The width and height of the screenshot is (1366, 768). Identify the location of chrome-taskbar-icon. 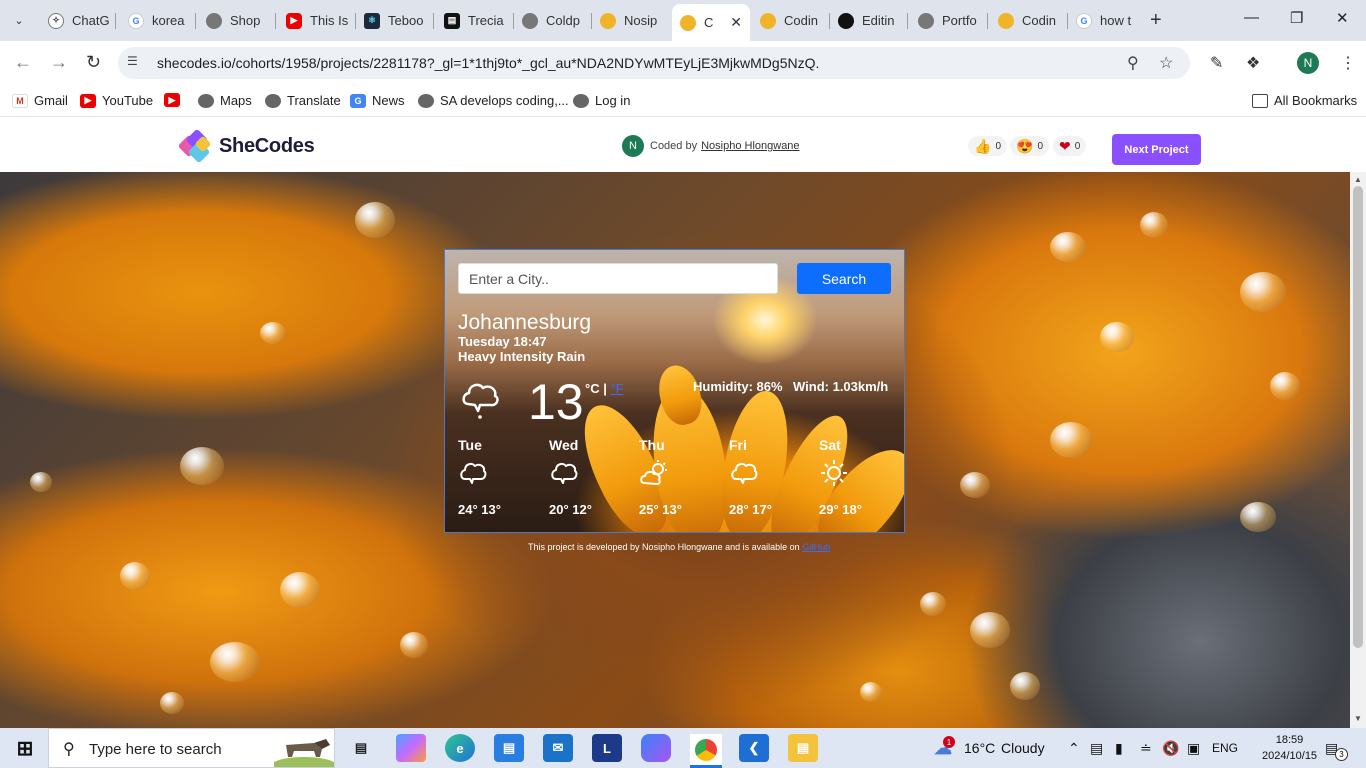
(706, 751).